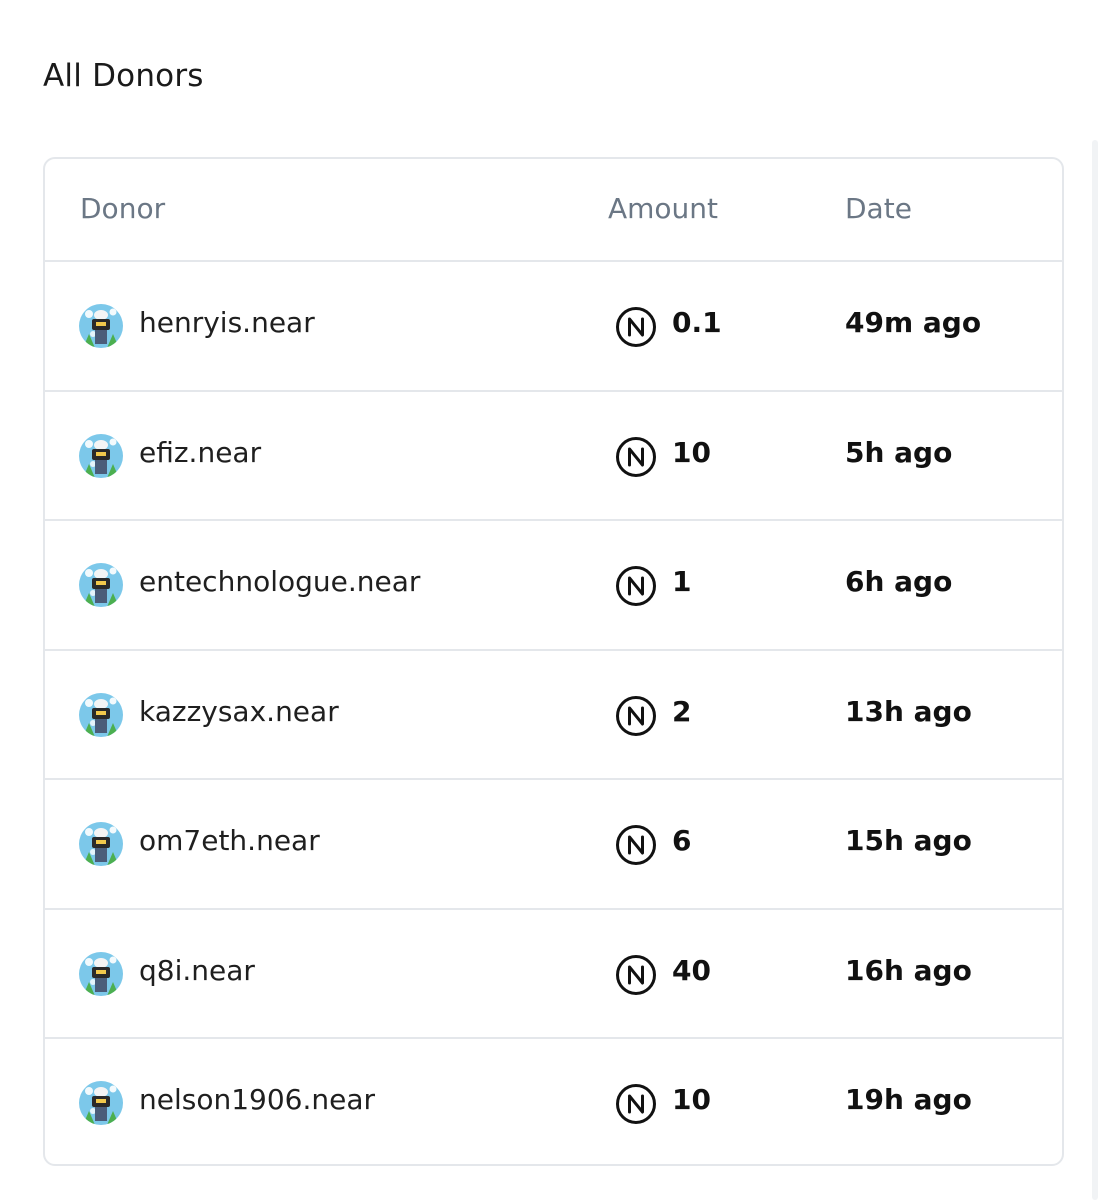  Describe the element at coordinates (908, 840) in the screenshot. I see `donation-date: 15h ago` at that location.